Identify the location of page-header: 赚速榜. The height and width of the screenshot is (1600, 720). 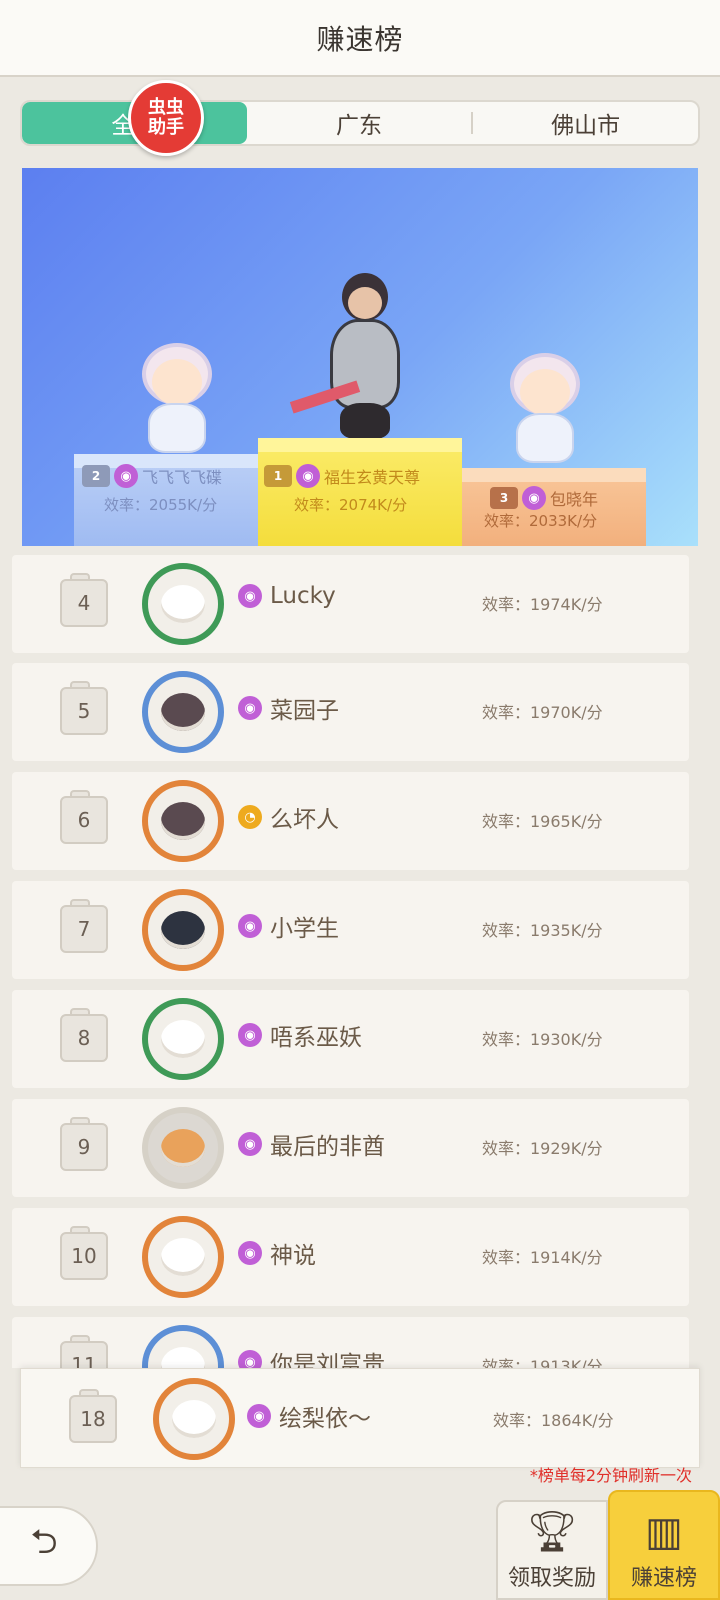
(360, 38).